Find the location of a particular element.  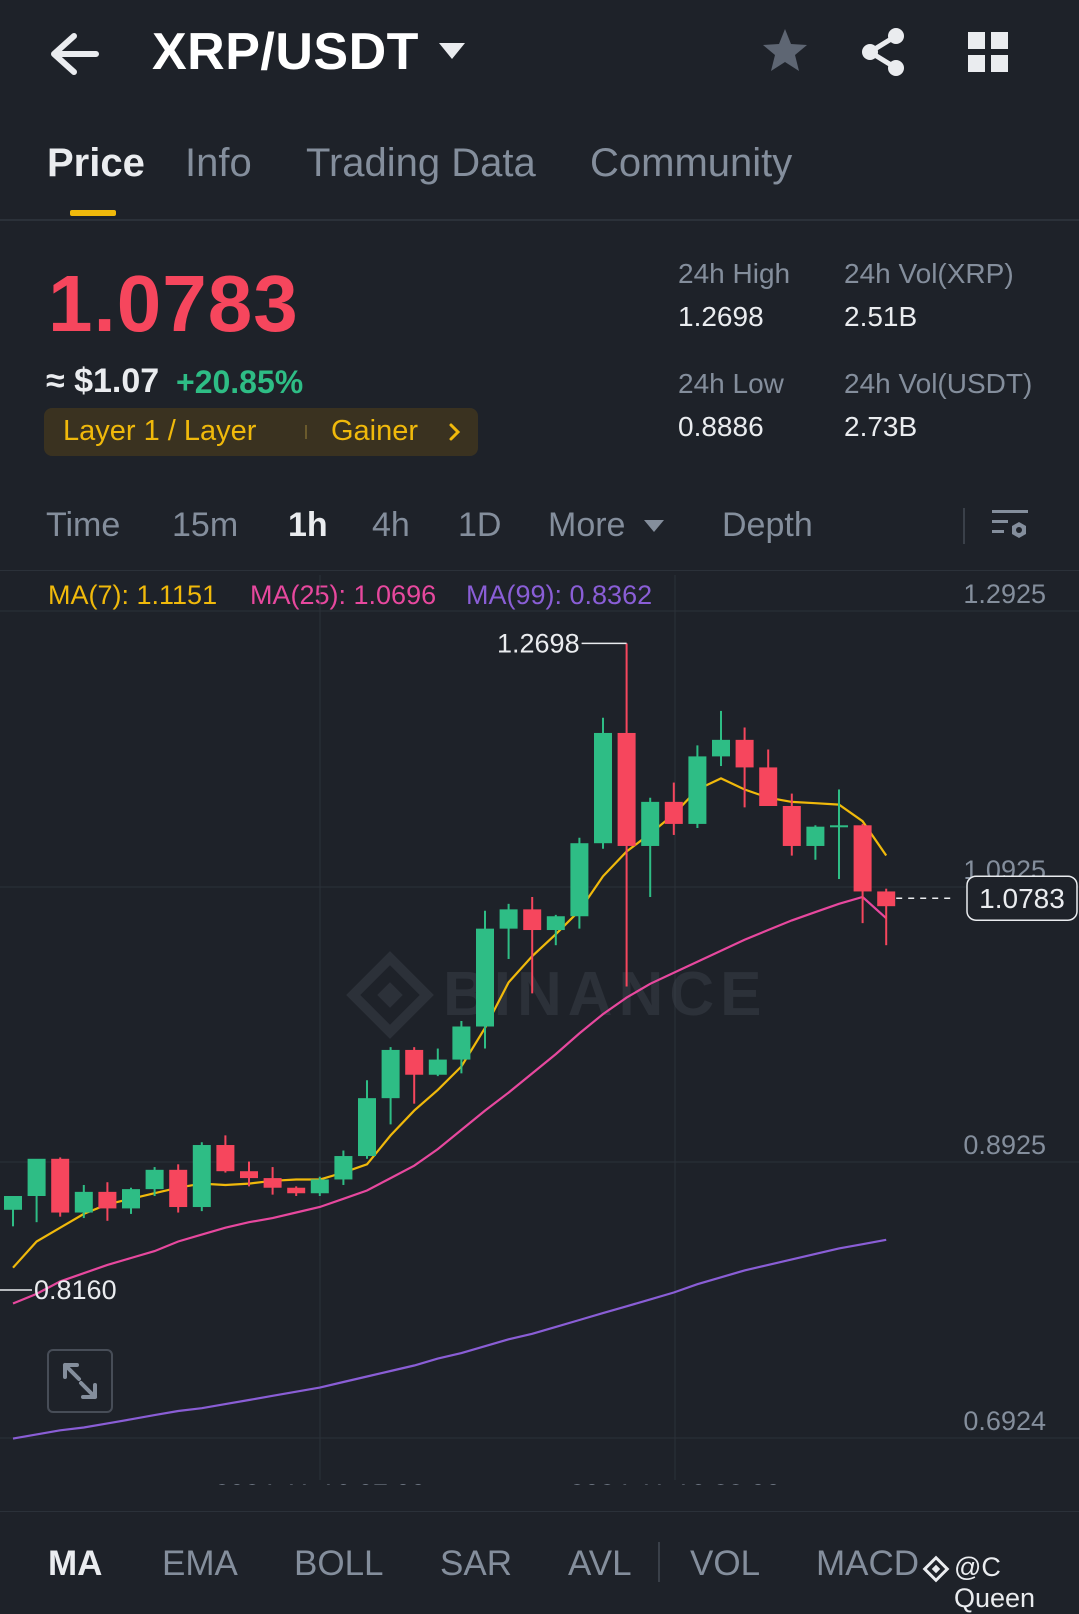

tabs-divider is located at coordinates (539, 220).